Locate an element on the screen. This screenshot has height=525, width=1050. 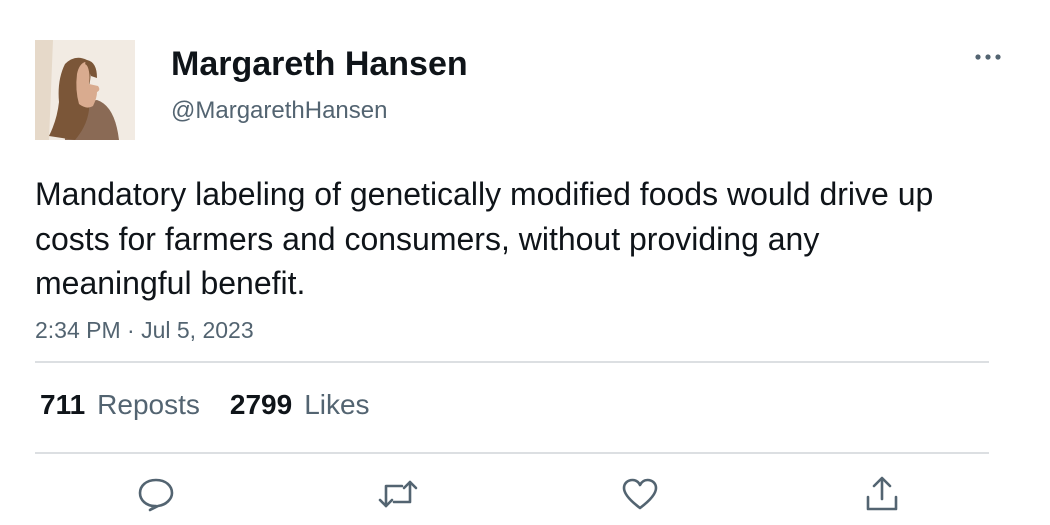
like-button is located at coordinates (640, 494).